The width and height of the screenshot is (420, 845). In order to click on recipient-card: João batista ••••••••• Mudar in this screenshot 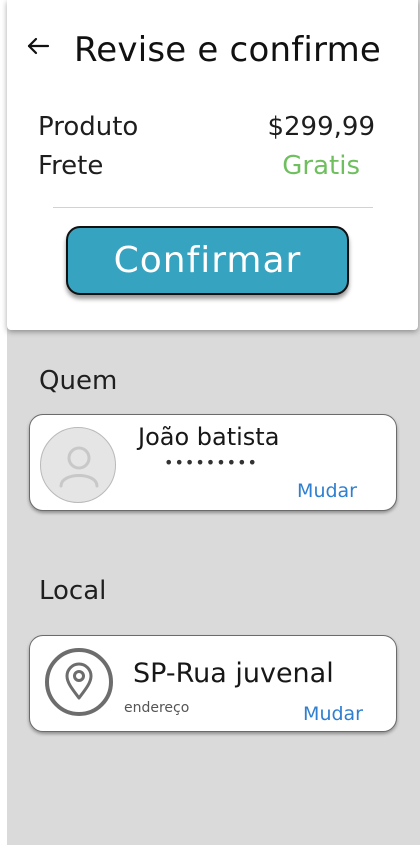, I will do `click(213, 462)`.